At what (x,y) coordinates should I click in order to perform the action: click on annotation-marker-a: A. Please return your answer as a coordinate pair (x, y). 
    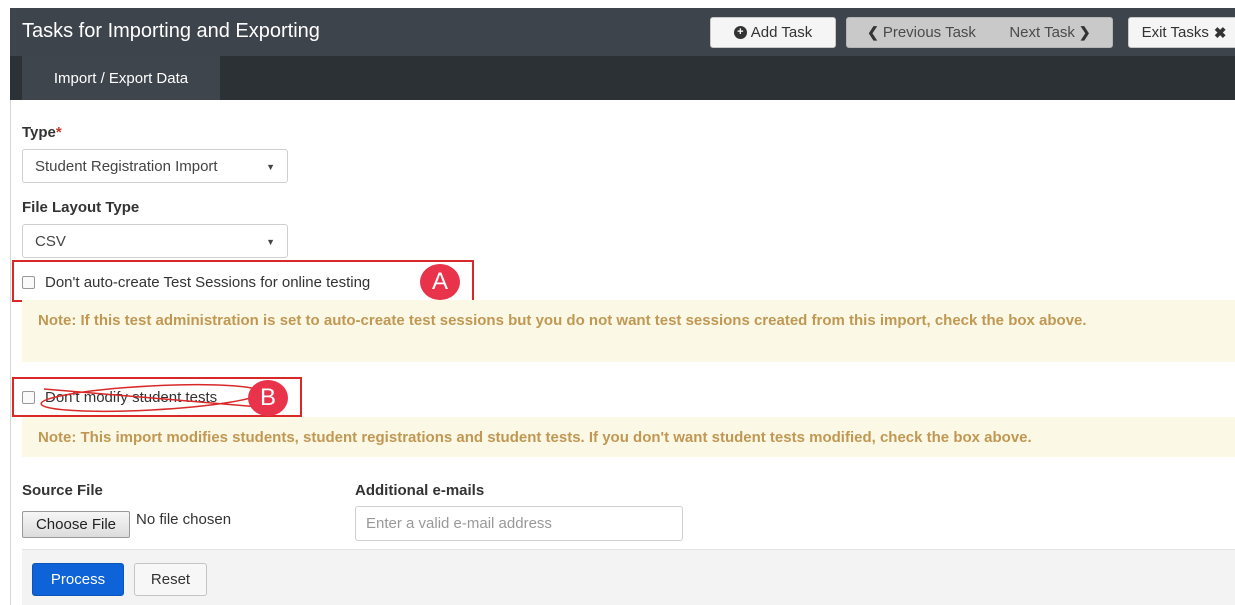
    Looking at the image, I should click on (440, 282).